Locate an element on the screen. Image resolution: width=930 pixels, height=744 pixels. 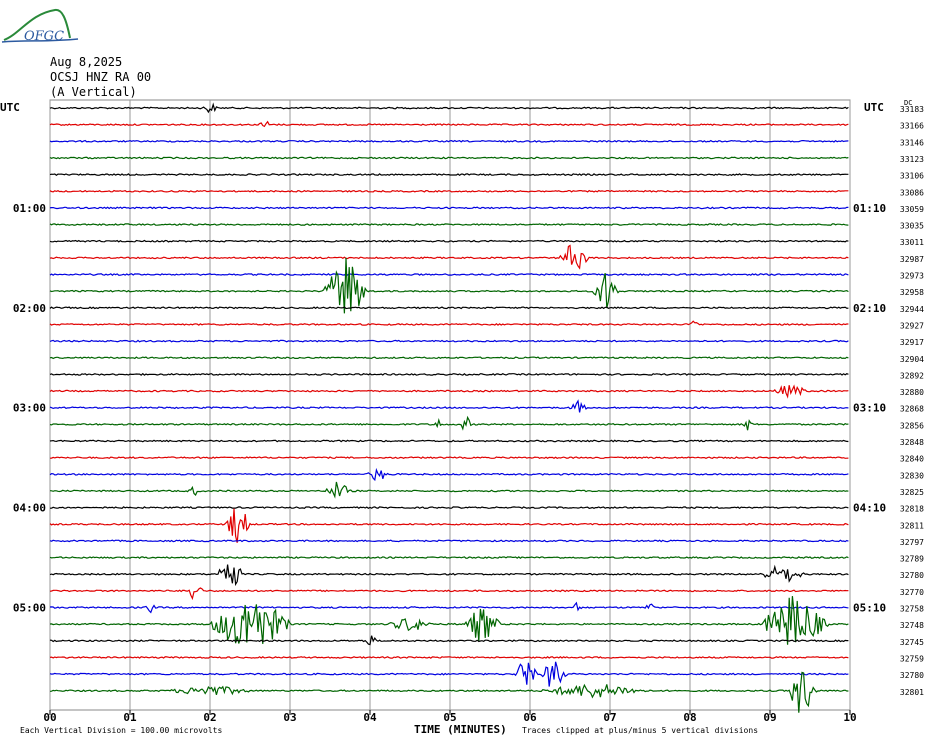
right-time-label: 03:10 is located at coordinates (869, 408).